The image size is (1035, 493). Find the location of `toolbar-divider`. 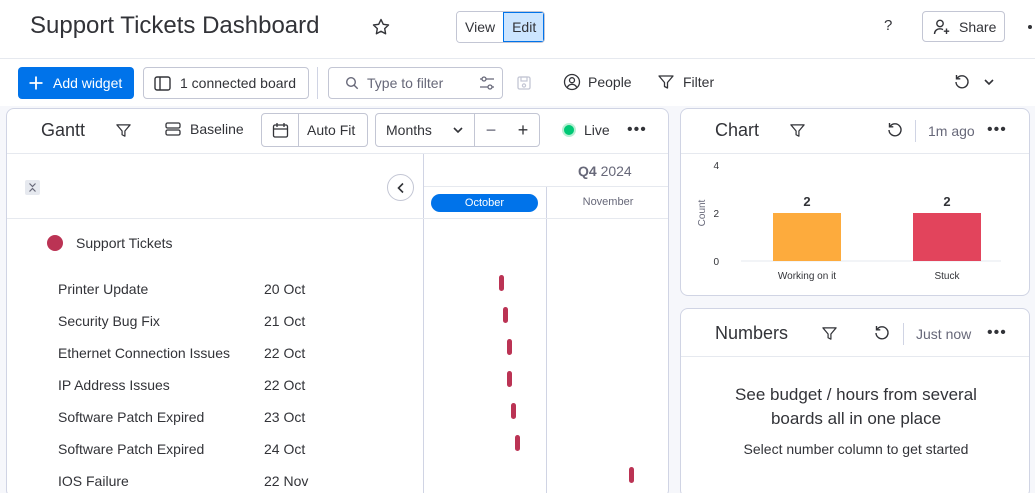

toolbar-divider is located at coordinates (317, 83).